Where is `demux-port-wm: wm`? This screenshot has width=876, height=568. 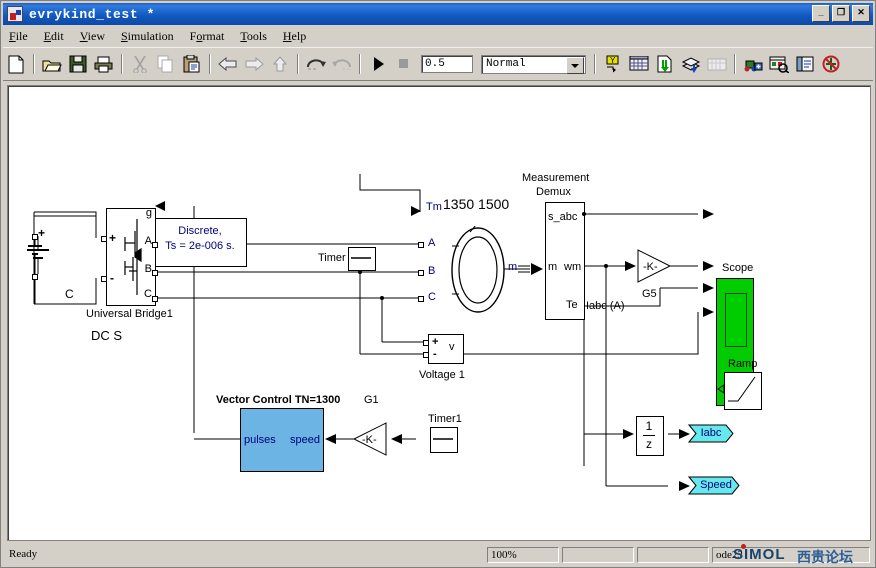
demux-port-wm: wm is located at coordinates (573, 267).